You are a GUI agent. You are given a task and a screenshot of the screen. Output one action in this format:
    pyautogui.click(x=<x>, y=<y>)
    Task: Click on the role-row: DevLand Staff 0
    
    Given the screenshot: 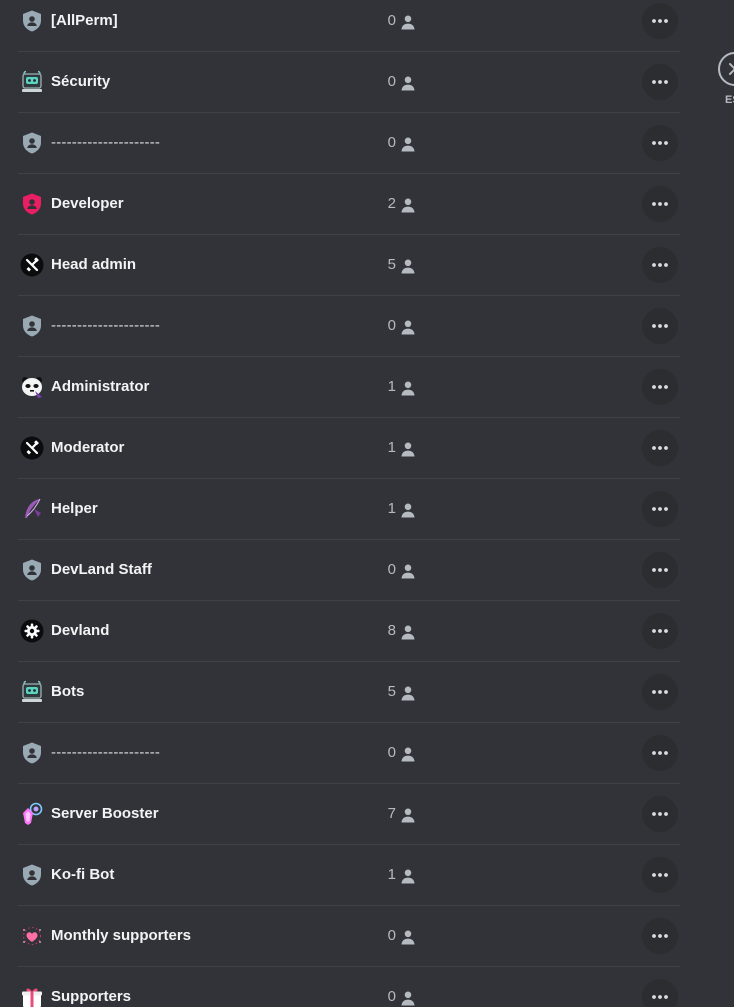 What is the action you would take?
    pyautogui.click(x=349, y=570)
    